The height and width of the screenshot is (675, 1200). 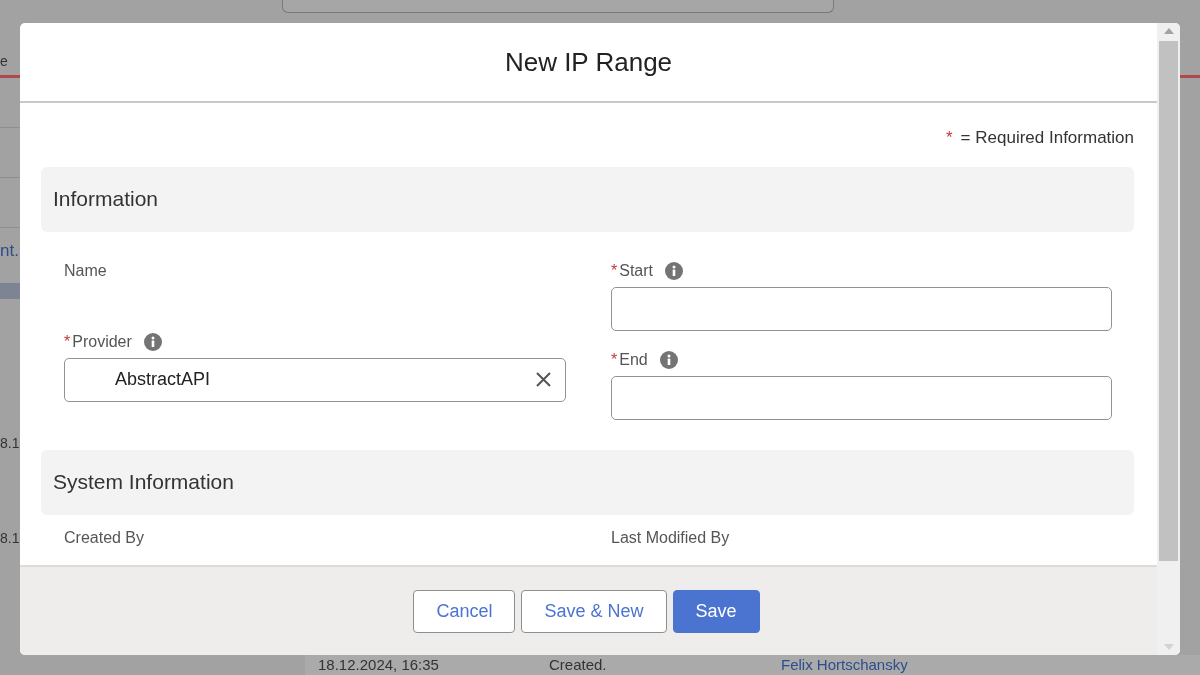 What do you see at coordinates (844, 665) in the screenshot?
I see `user-link: Felix Hortschansky` at bounding box center [844, 665].